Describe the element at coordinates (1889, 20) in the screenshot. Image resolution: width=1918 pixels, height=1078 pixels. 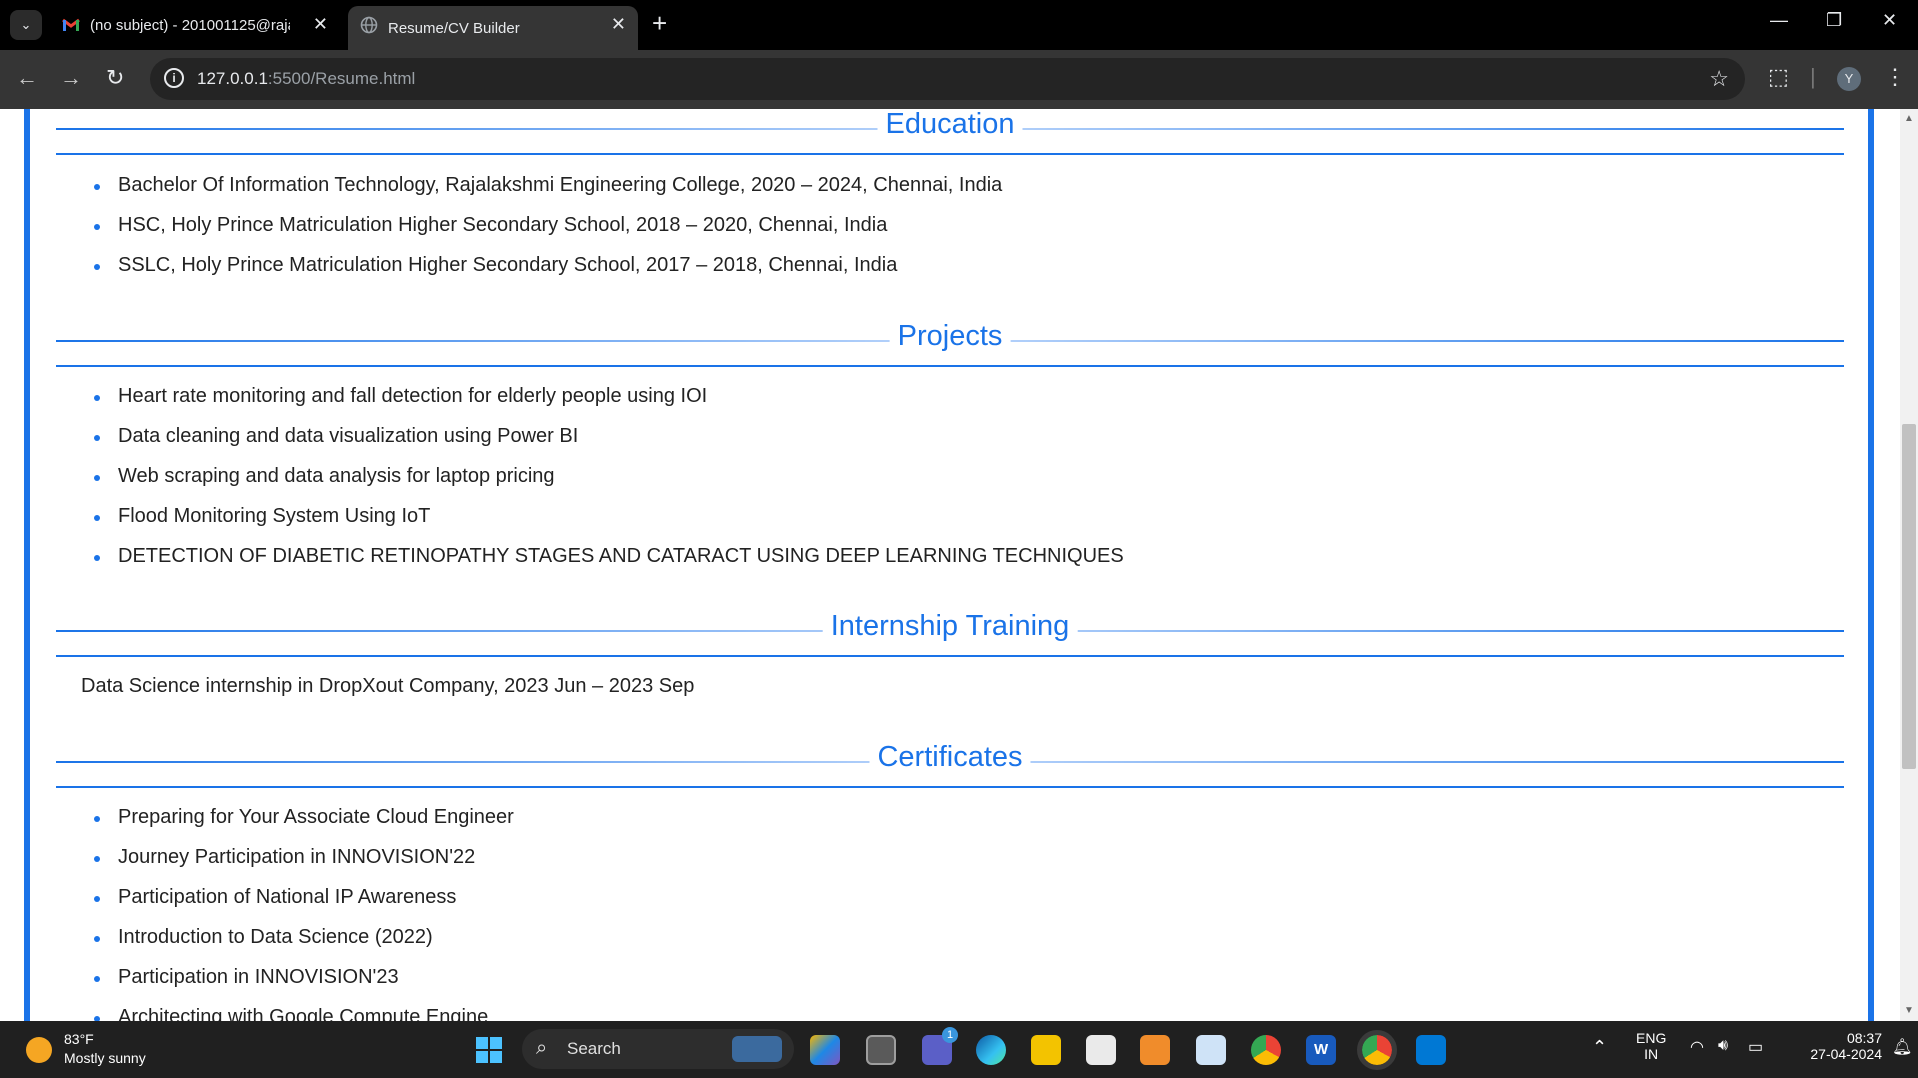
I see `close-window-icon: ✕` at that location.